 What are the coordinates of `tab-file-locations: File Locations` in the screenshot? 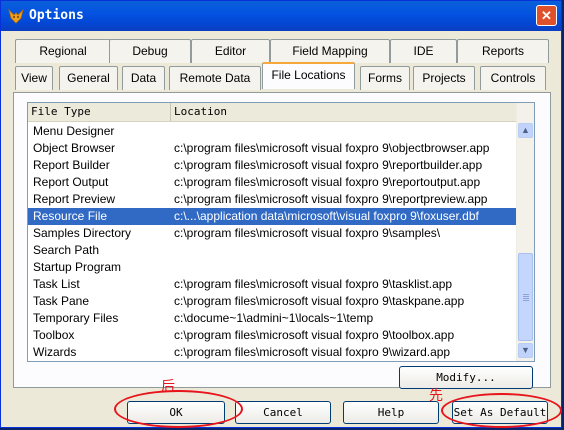 It's located at (308, 75).